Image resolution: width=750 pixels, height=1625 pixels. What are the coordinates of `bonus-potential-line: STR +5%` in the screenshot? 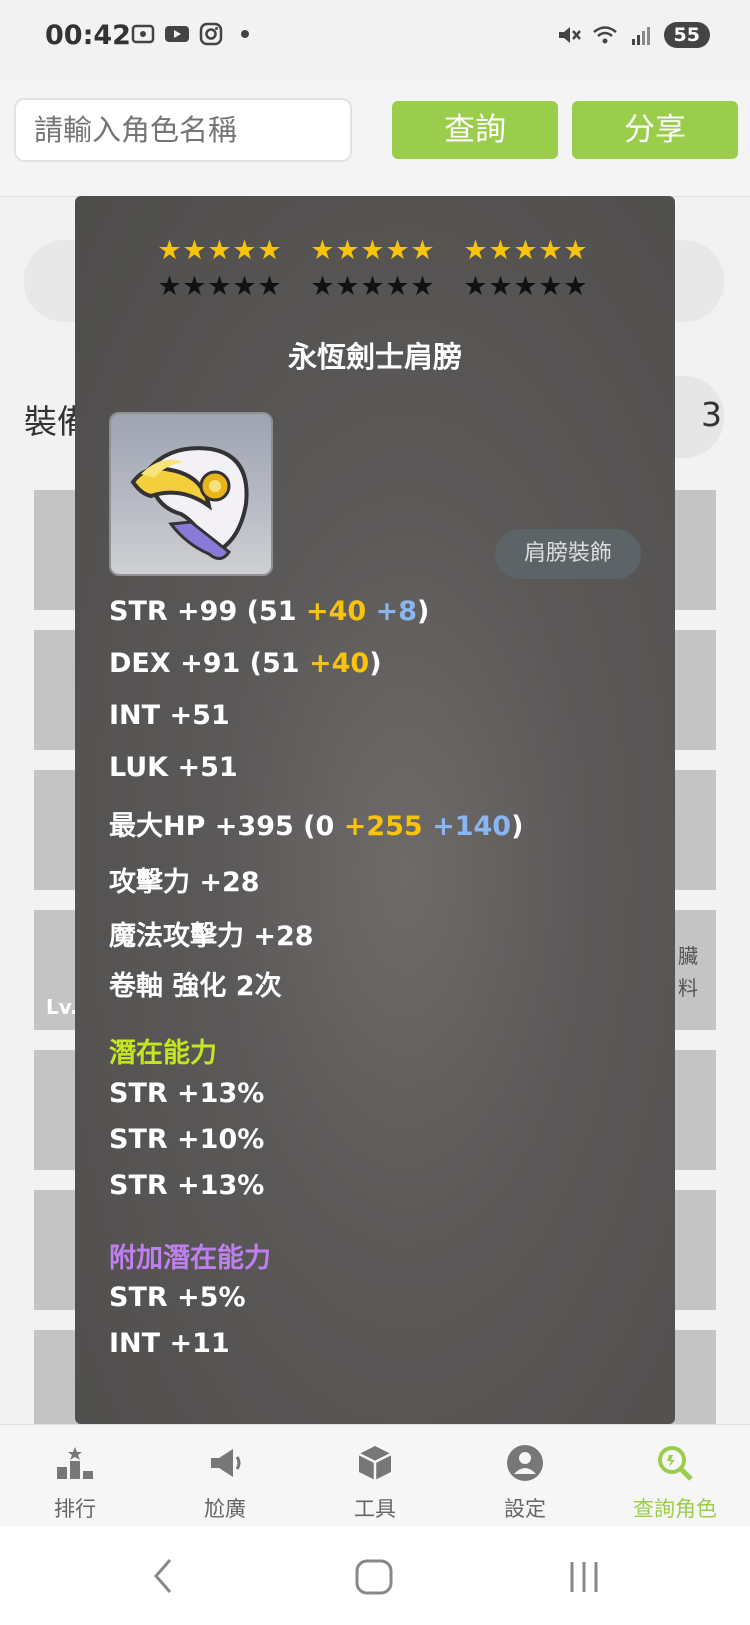 It's located at (177, 1297).